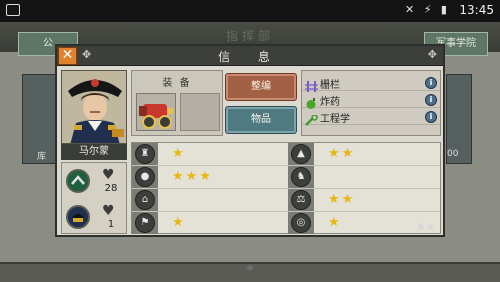 This screenshot has width=500, height=282. What do you see at coordinates (261, 120) in the screenshot?
I see `items-button: 物品` at bounding box center [261, 120].